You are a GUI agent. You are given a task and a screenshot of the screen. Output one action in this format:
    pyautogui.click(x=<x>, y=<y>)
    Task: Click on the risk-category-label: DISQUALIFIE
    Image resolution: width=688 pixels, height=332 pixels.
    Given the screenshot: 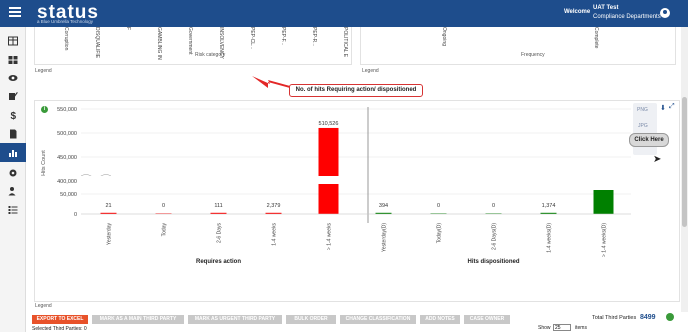 What is the action you would take?
    pyautogui.click(x=97, y=43)
    